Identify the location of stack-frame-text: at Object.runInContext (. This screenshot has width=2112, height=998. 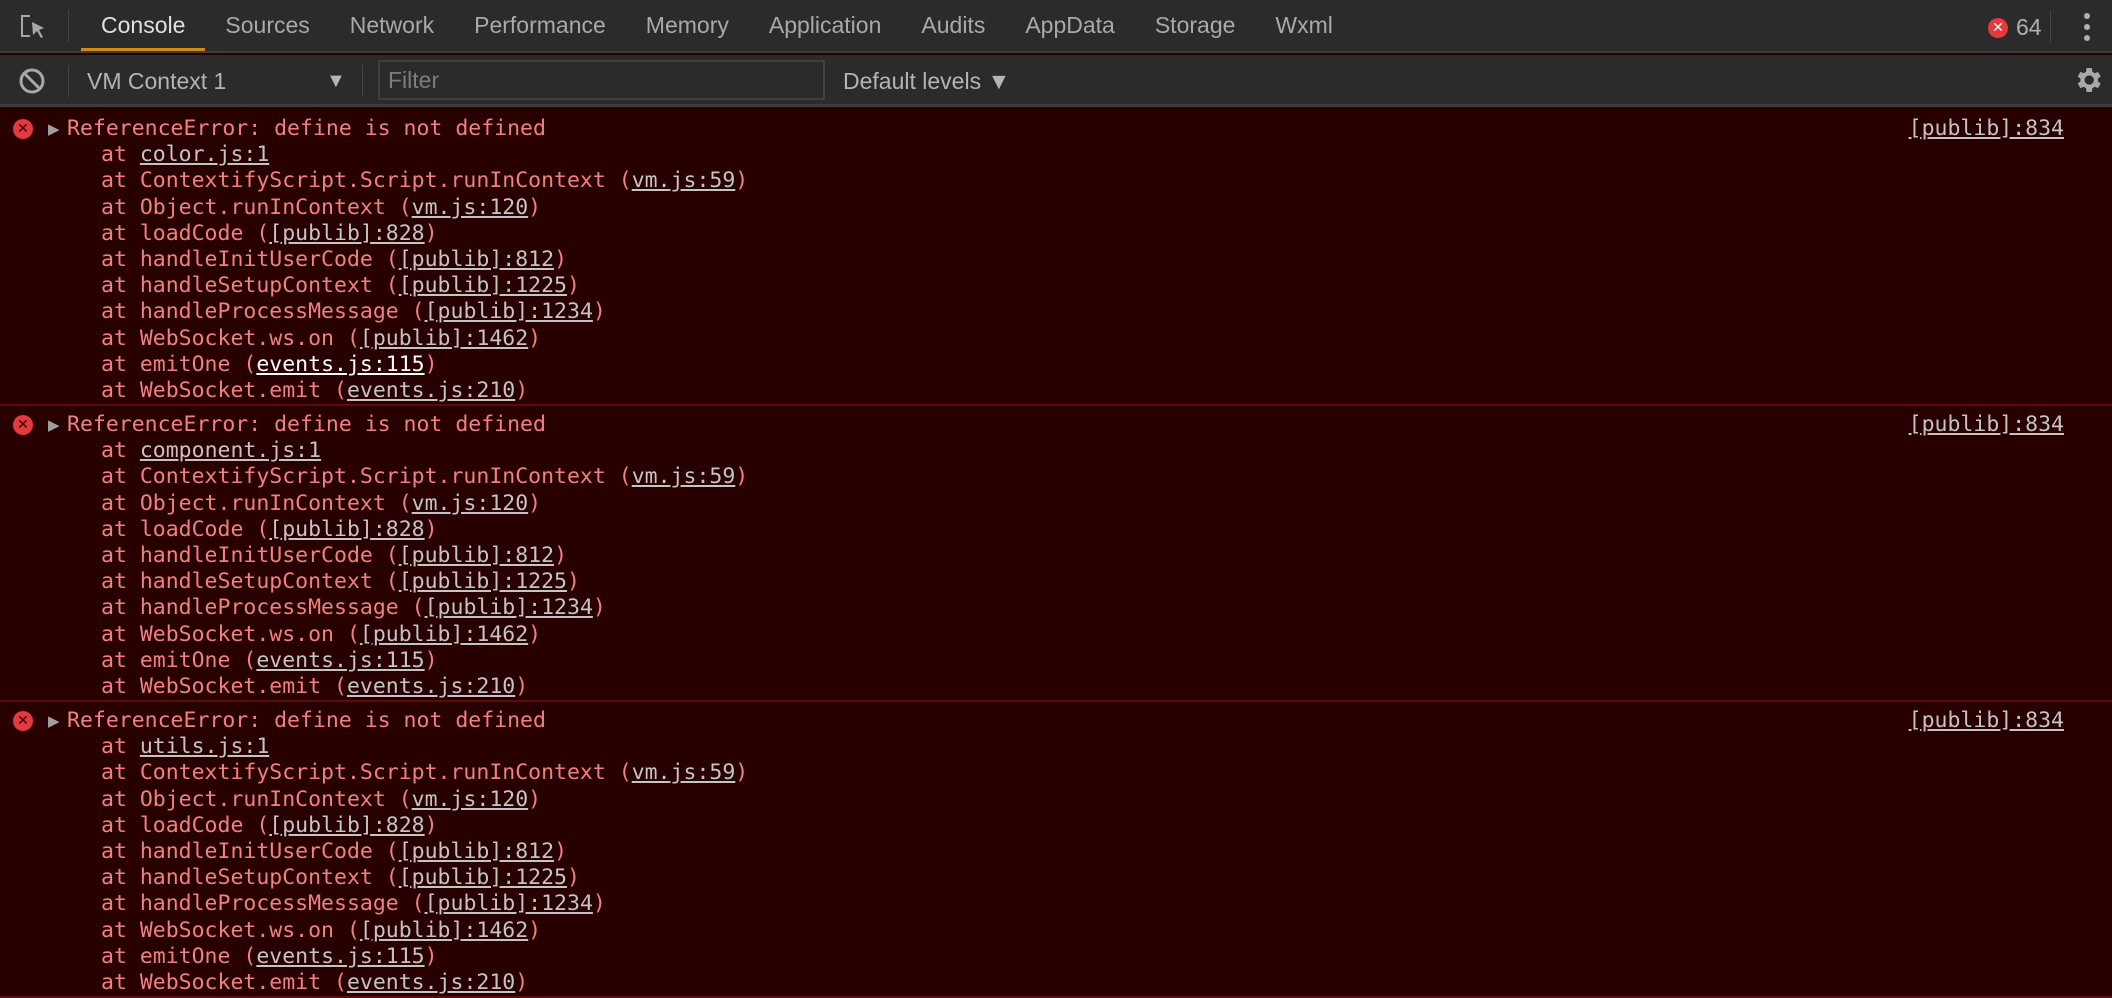
(256, 207).